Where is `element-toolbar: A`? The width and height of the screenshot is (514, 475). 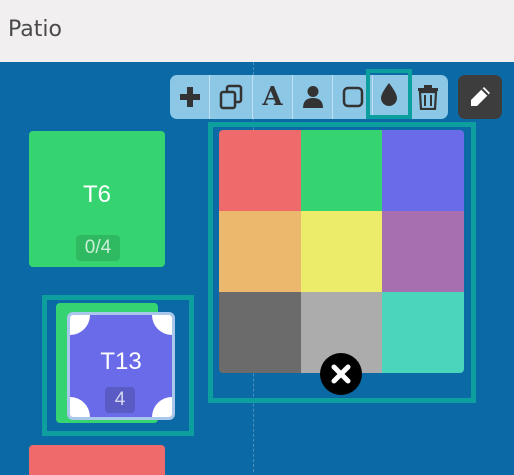 element-toolbar: A is located at coordinates (309, 94).